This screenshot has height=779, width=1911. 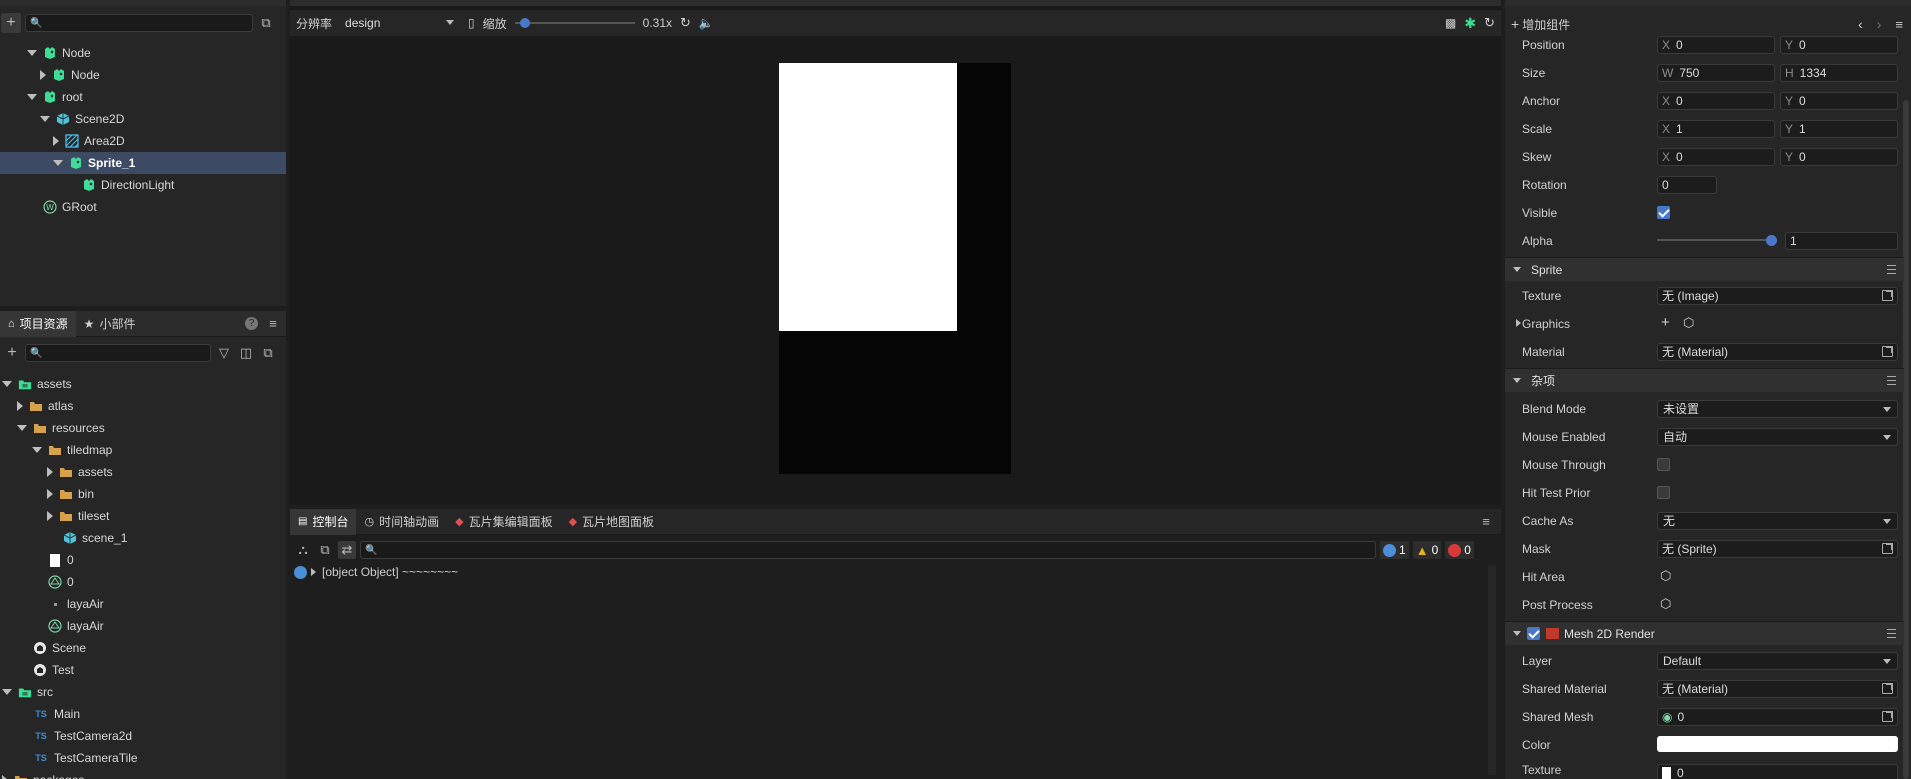 I want to click on skew-y-field: Y0, so click(x=1839, y=156).